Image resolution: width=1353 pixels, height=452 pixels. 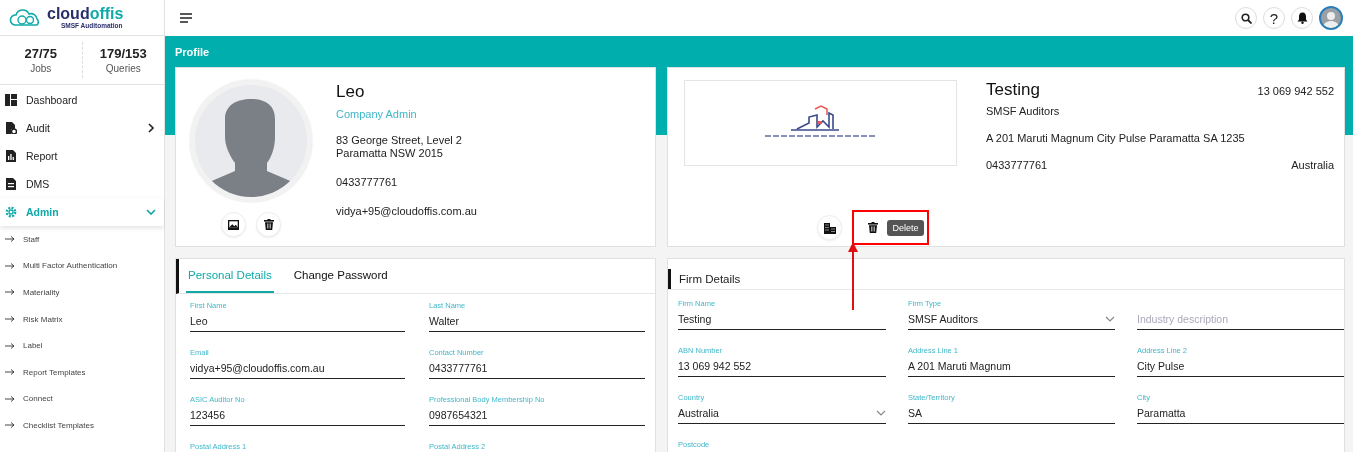 I want to click on notifications-button, so click(x=1302, y=18).